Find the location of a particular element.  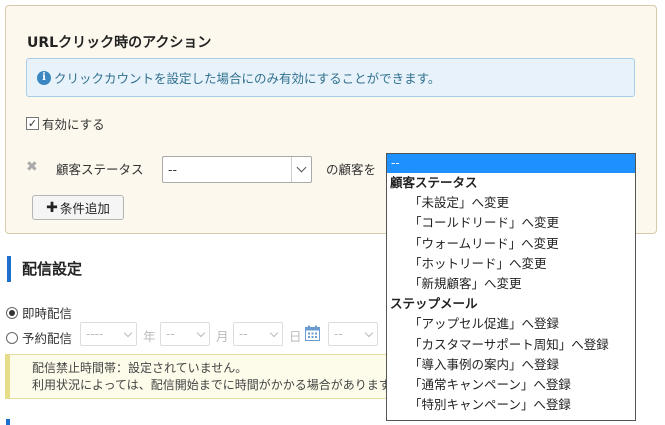

dropdown-option: 「カスタマーサポート周知」へ登録 is located at coordinates (511, 345).